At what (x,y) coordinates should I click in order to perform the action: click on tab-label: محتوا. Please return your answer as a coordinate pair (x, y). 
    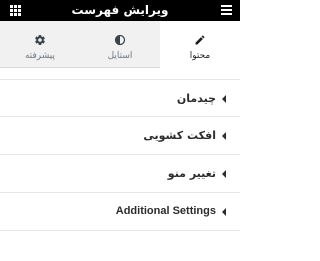
    Looking at the image, I should click on (200, 56).